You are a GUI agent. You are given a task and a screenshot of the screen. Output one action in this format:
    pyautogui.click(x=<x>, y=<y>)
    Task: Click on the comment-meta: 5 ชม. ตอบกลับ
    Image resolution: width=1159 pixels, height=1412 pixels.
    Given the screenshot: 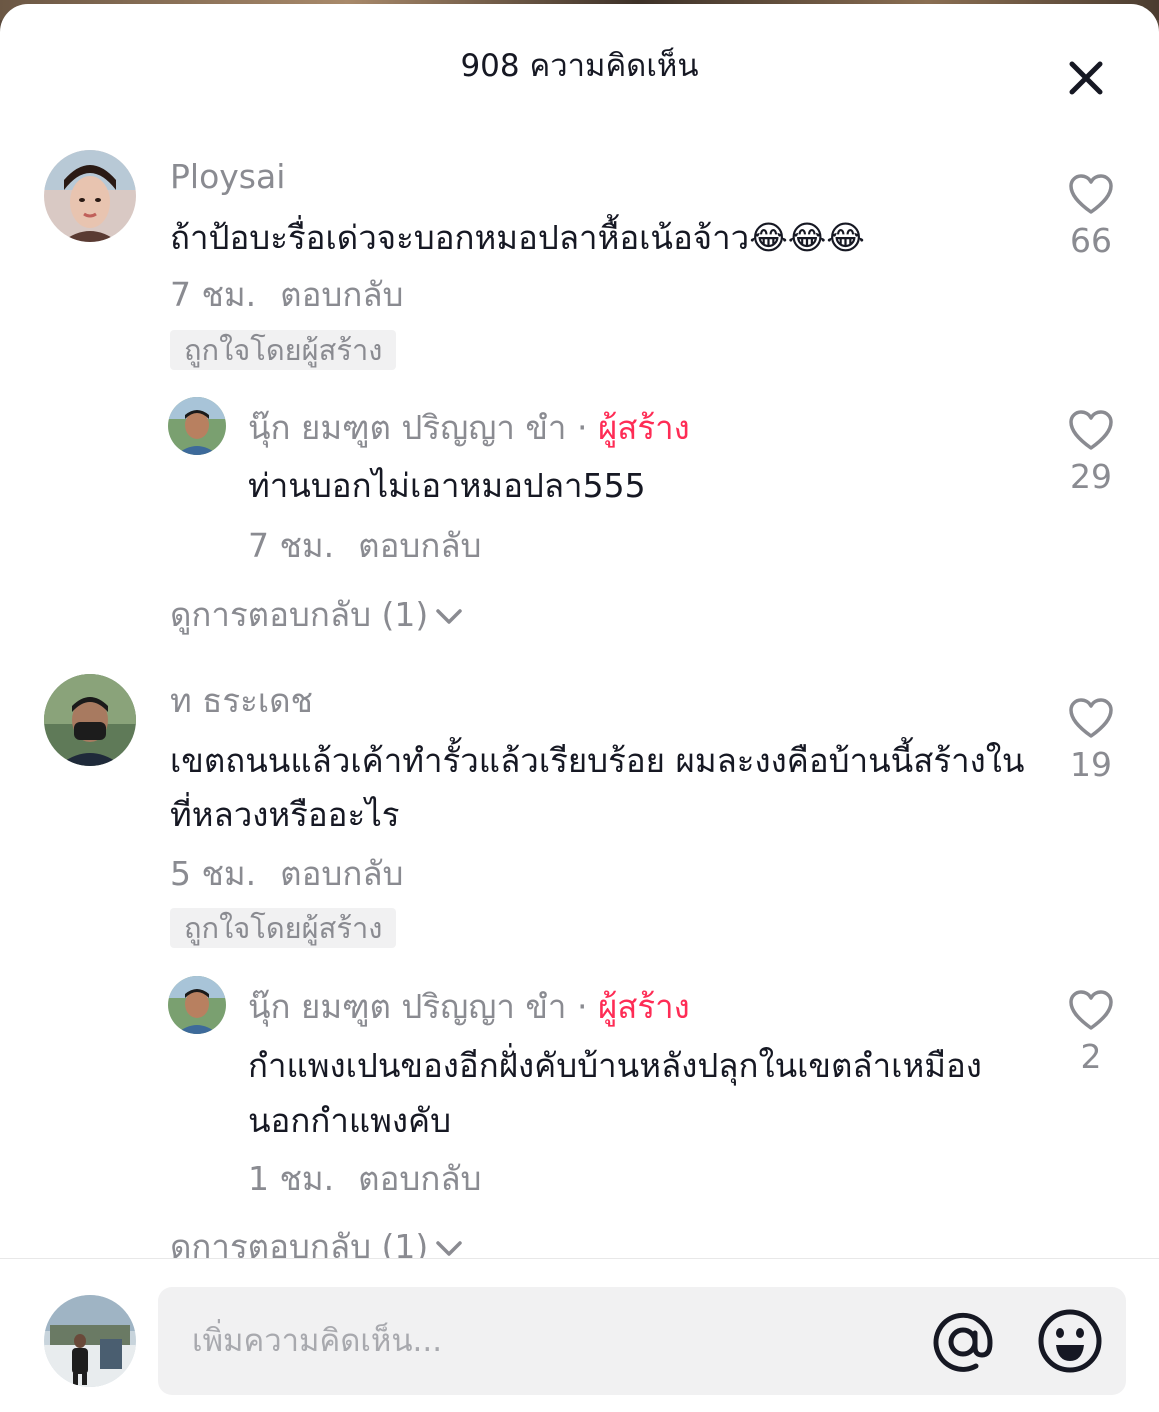 What is the action you would take?
    pyautogui.click(x=287, y=874)
    